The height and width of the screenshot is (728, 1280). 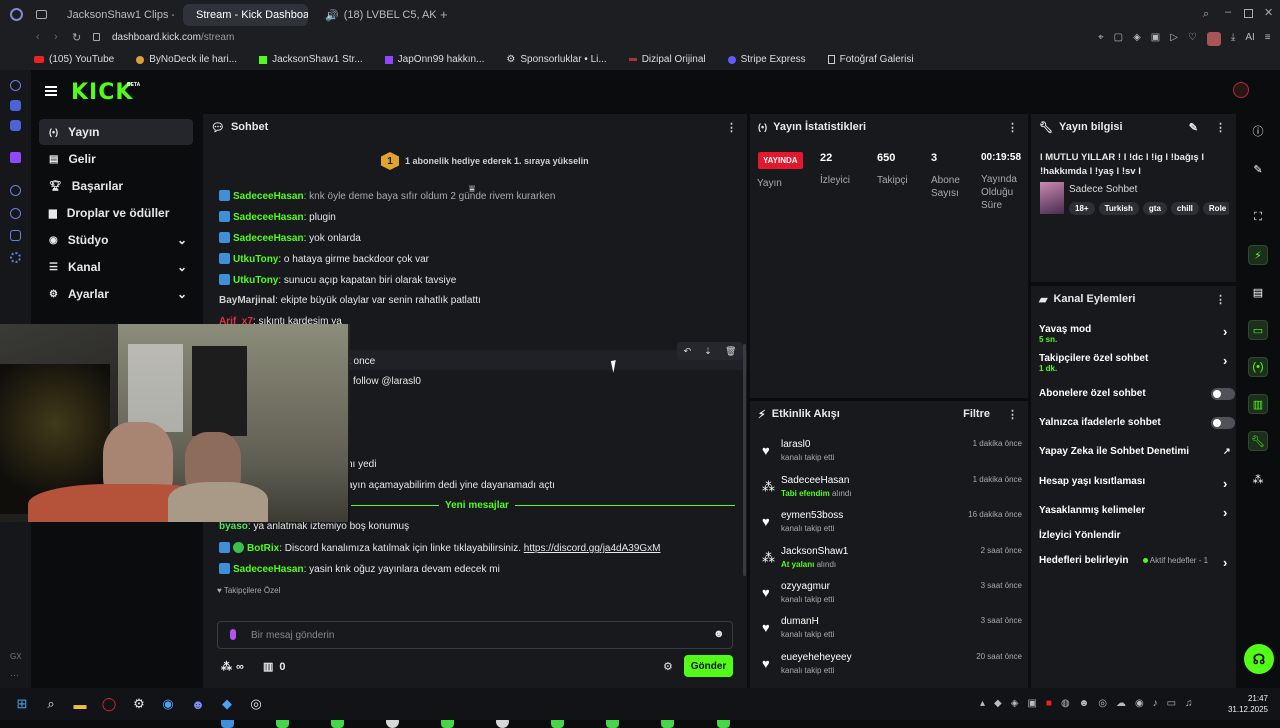 I want to click on network-icon: ▭, so click(x=1171, y=703).